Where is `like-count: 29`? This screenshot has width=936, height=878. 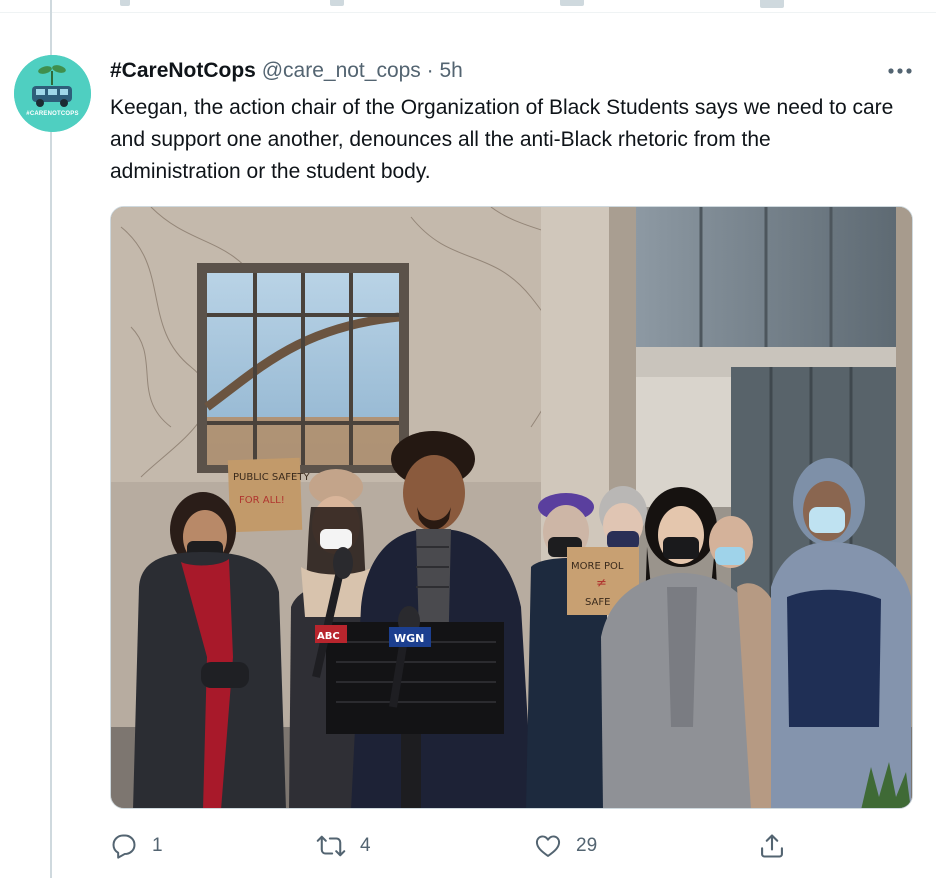 like-count: 29 is located at coordinates (587, 845).